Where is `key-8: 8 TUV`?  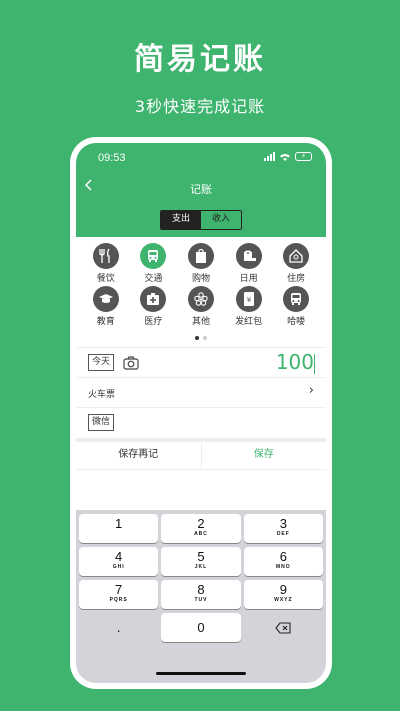 key-8: 8 TUV is located at coordinates (201, 594).